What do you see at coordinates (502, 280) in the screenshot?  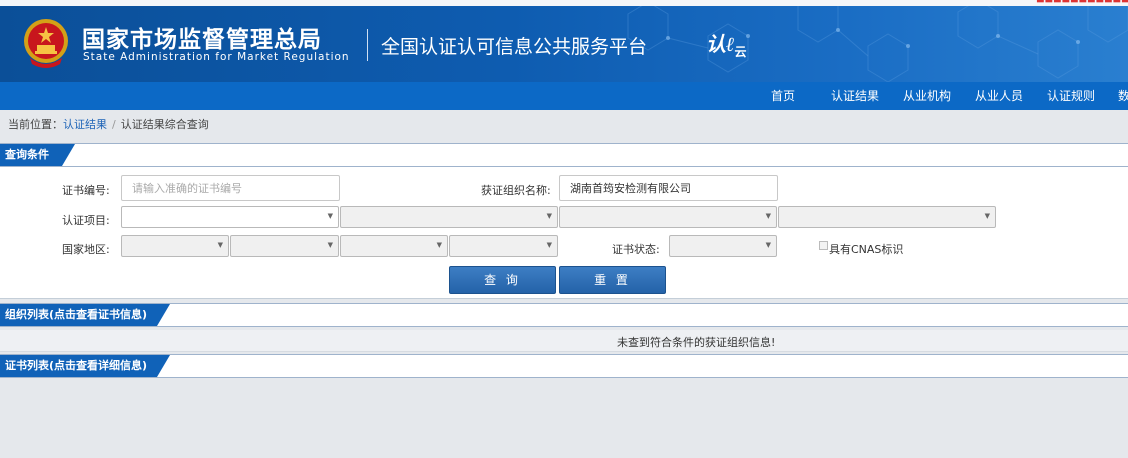 I see `search-button: 查 询` at bounding box center [502, 280].